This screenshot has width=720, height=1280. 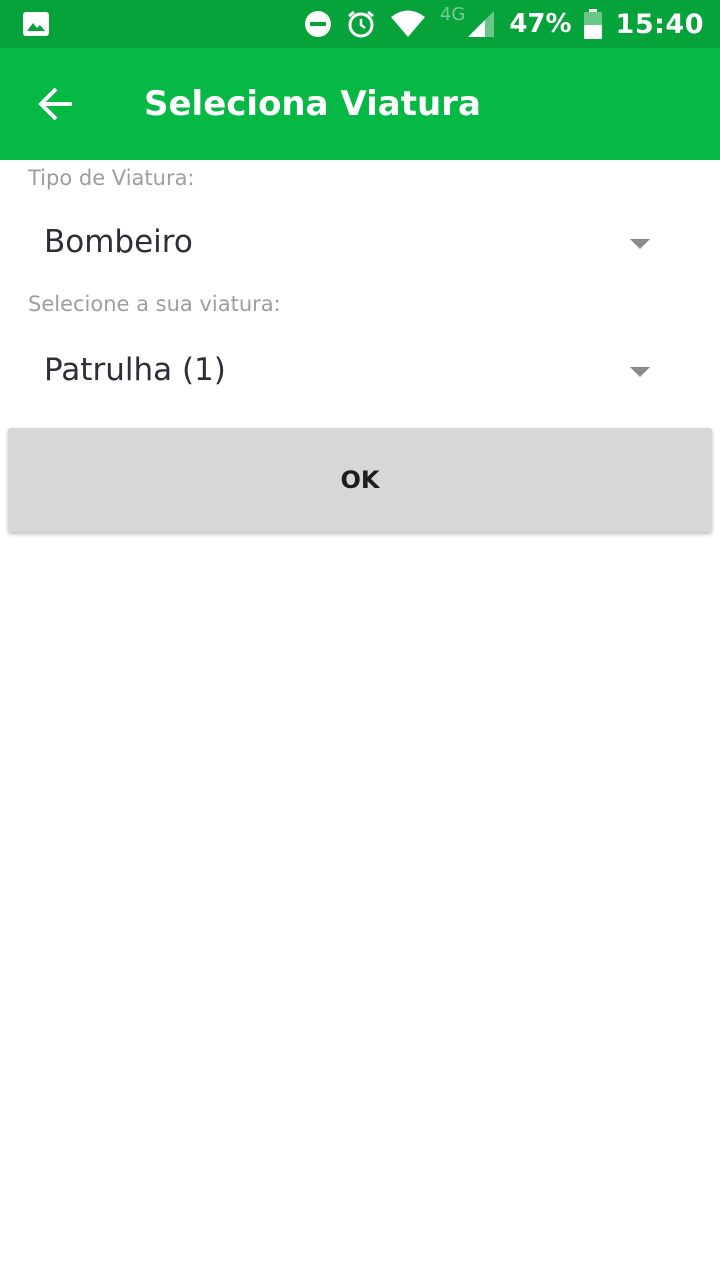 What do you see at coordinates (312, 104) in the screenshot?
I see `page-title: Seleciona Viatura` at bounding box center [312, 104].